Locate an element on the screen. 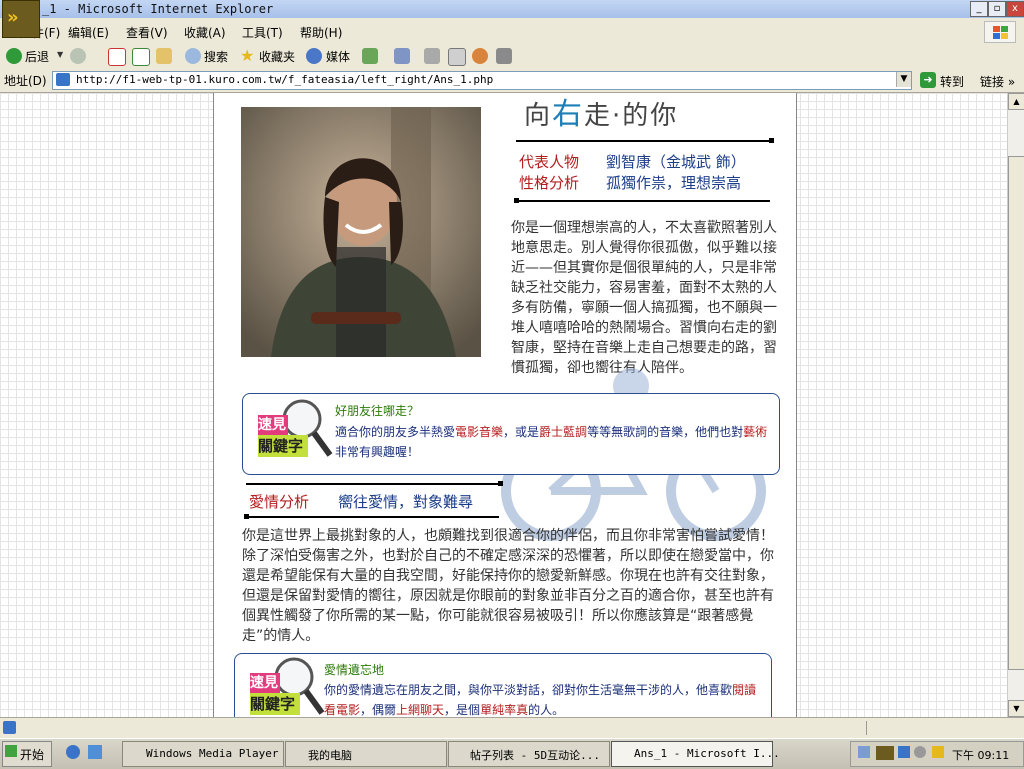  window-title: _1 - Microsoft Internet Explorer is located at coordinates (158, 9).